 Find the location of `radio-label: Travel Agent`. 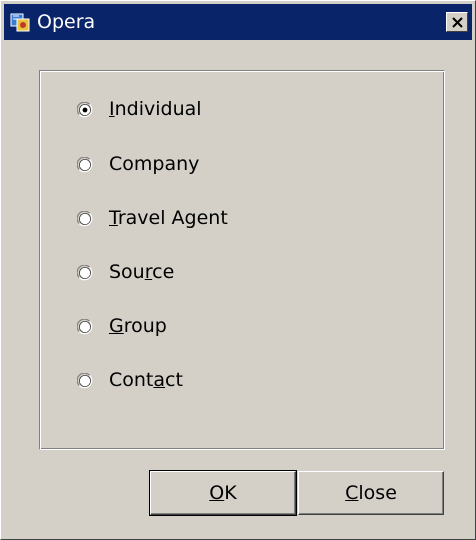

radio-label: Travel Agent is located at coordinates (168, 218).